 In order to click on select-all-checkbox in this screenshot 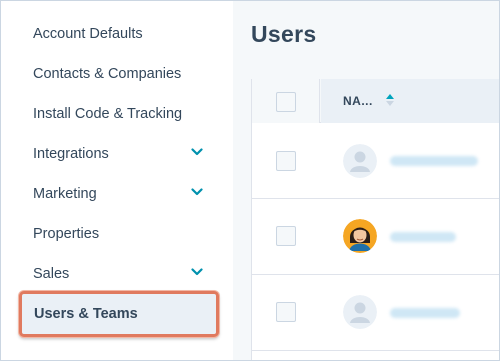, I will do `click(286, 102)`.